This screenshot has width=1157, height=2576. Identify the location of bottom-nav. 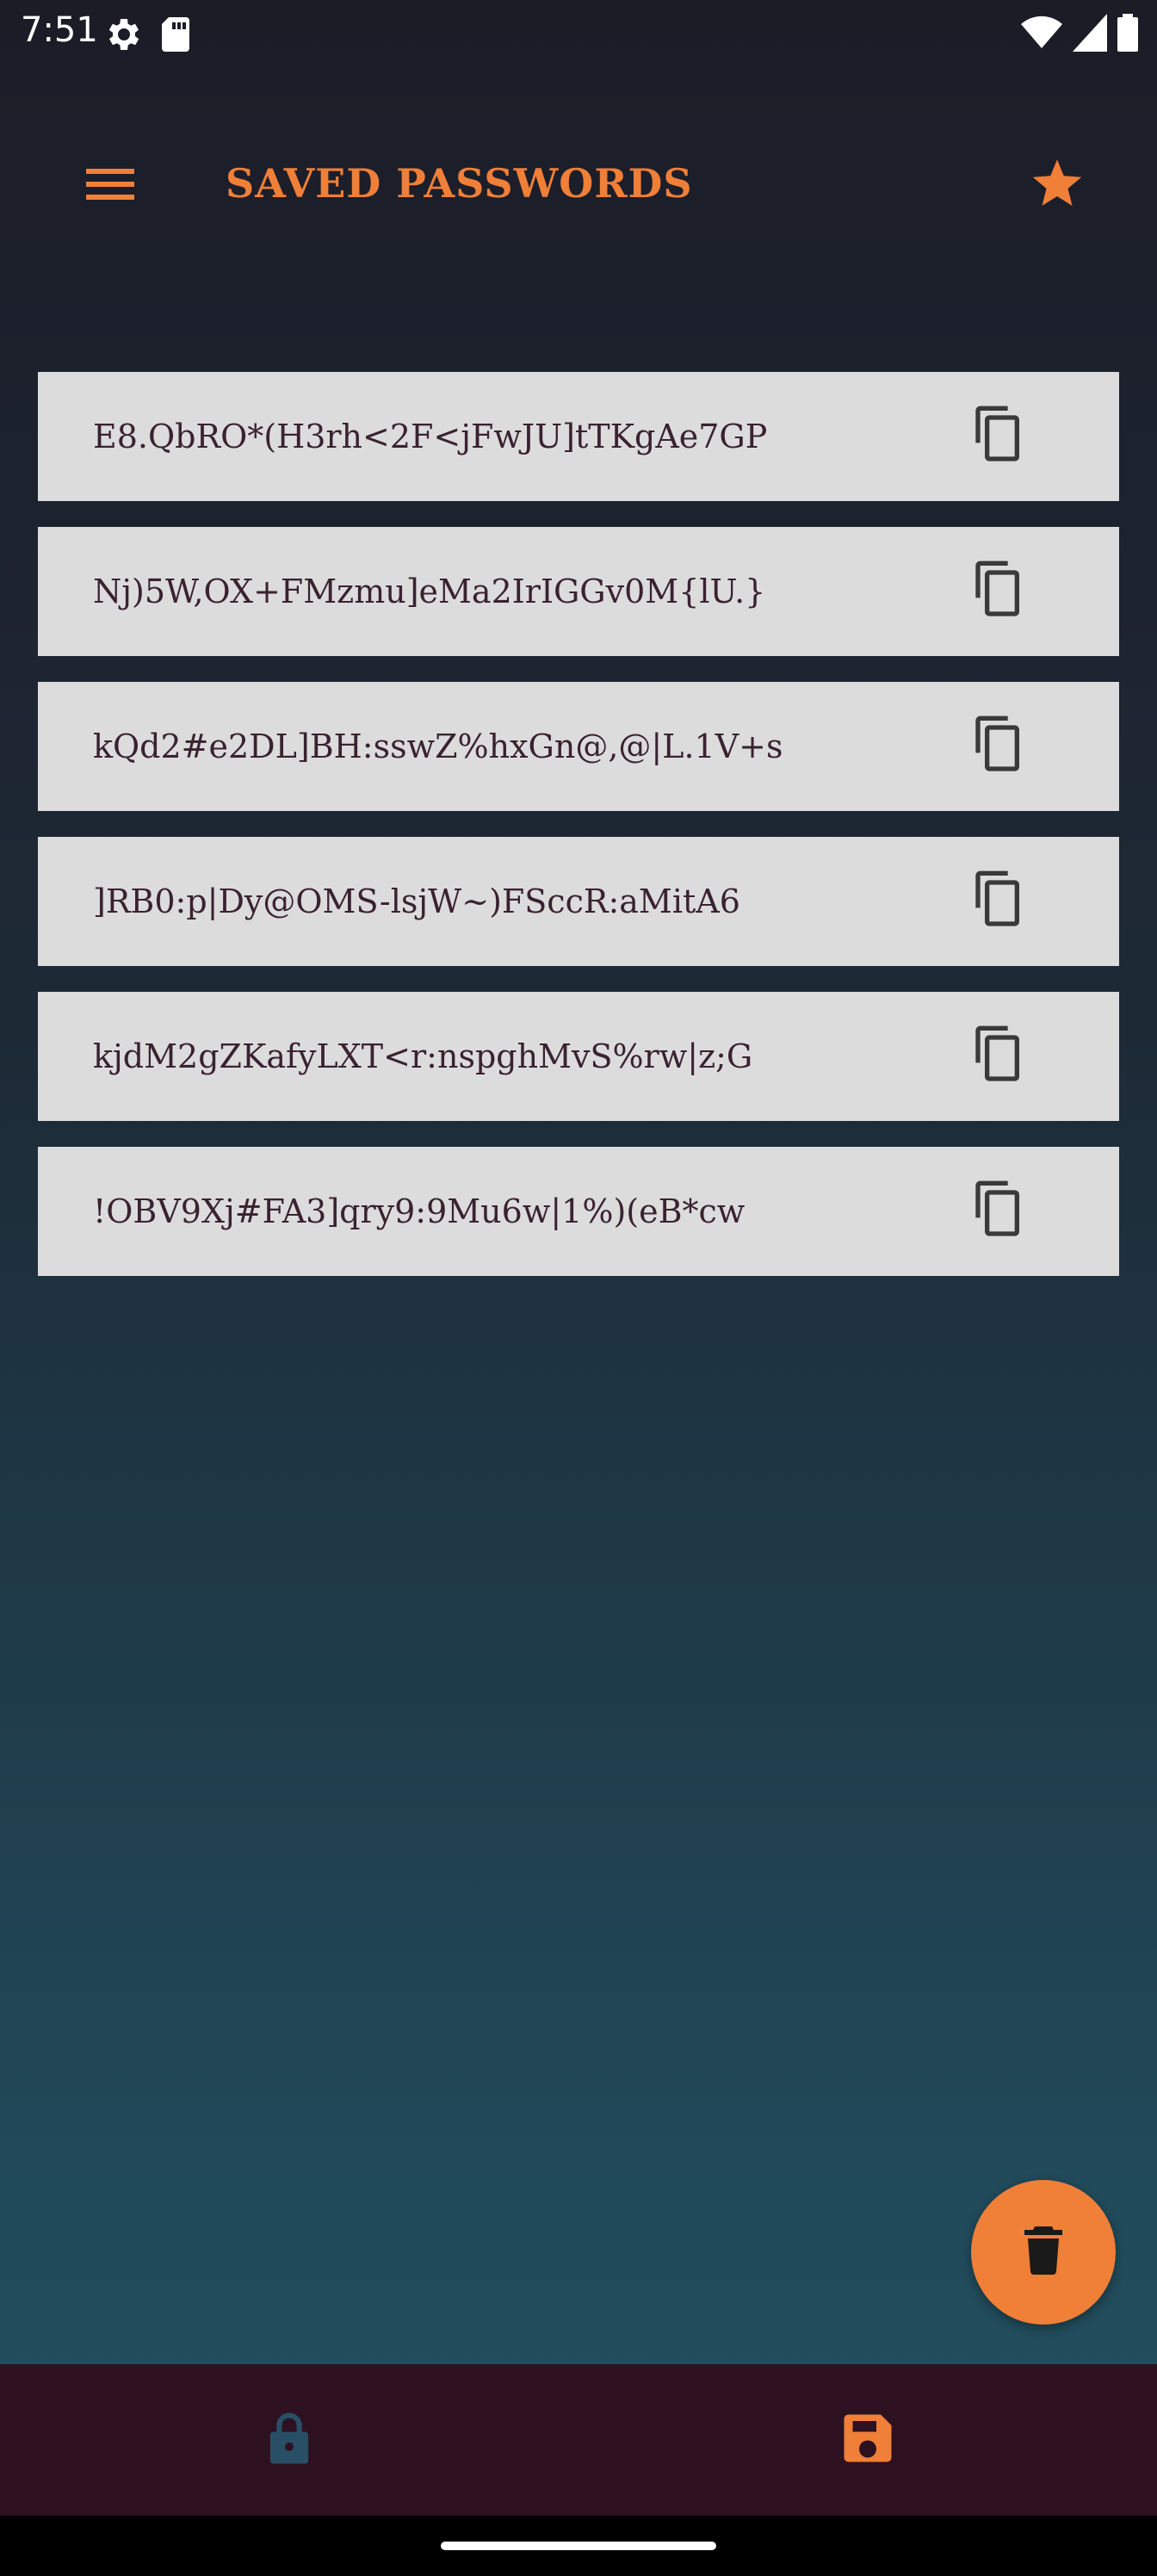
(579, 2440).